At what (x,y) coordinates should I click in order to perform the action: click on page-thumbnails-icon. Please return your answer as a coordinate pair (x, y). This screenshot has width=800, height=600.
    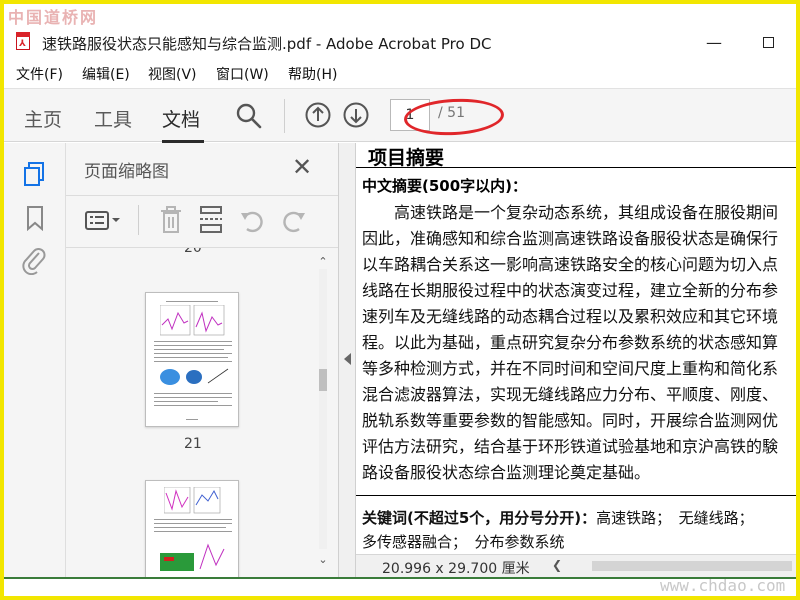
    Looking at the image, I should click on (35, 174).